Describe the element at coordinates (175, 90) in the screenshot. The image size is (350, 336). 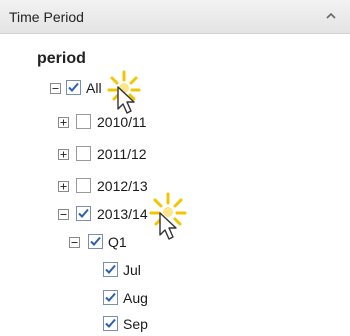
I see `tree-node-all: All` at that location.